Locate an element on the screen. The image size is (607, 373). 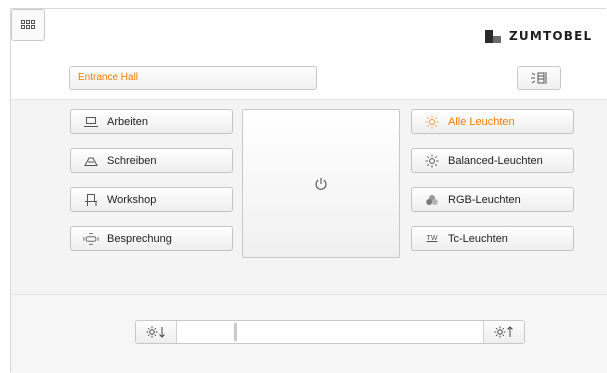
scene-button-alle-leuchten: Alle Leuchten is located at coordinates (492, 121).